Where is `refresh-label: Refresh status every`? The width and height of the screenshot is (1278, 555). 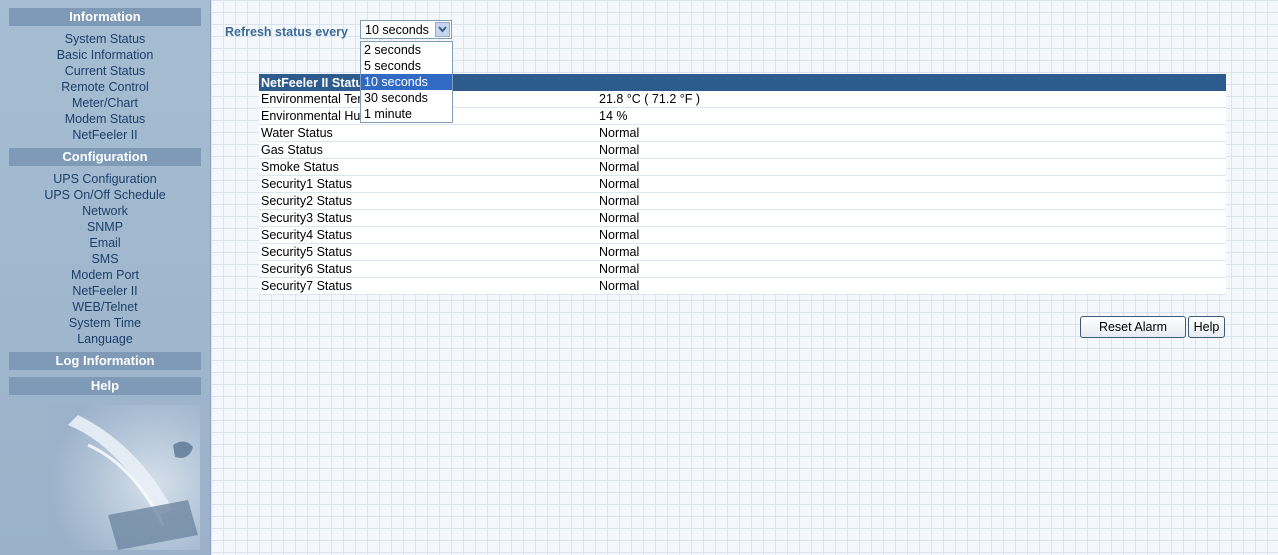
refresh-label: Refresh status every is located at coordinates (286, 32).